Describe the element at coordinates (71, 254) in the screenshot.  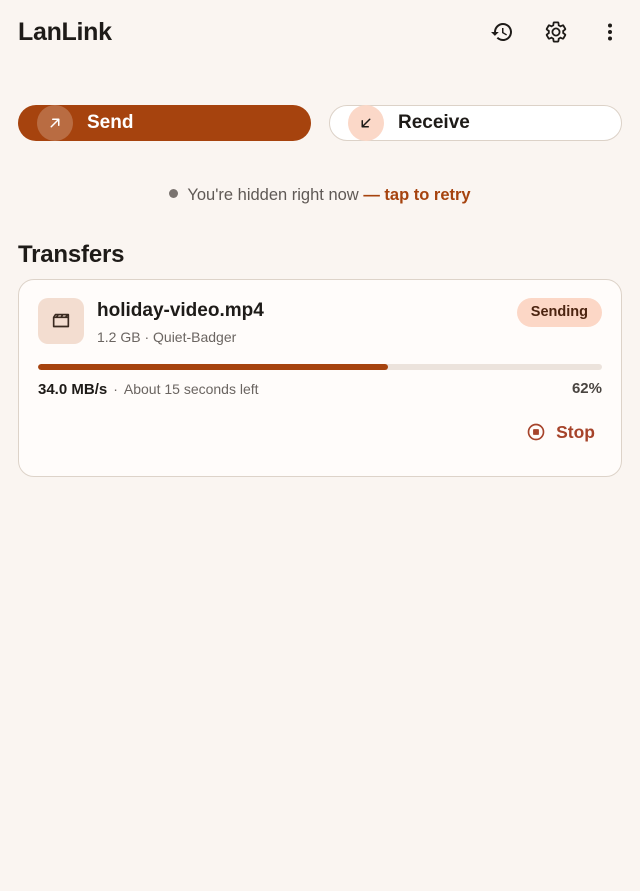
I see `transfers-heading: Transfers` at that location.